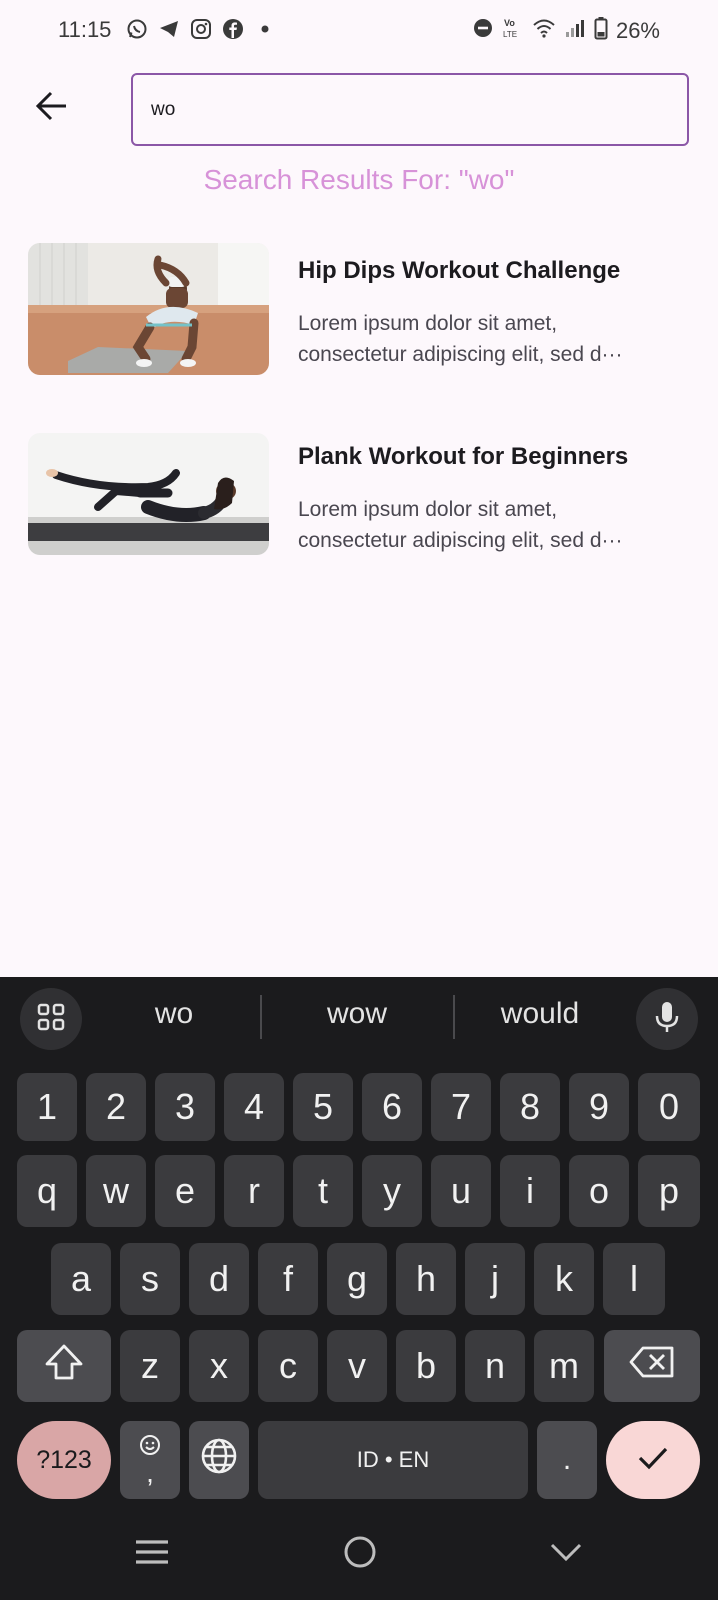 The height and width of the screenshot is (1600, 718). I want to click on recents-button, so click(152, 1554).